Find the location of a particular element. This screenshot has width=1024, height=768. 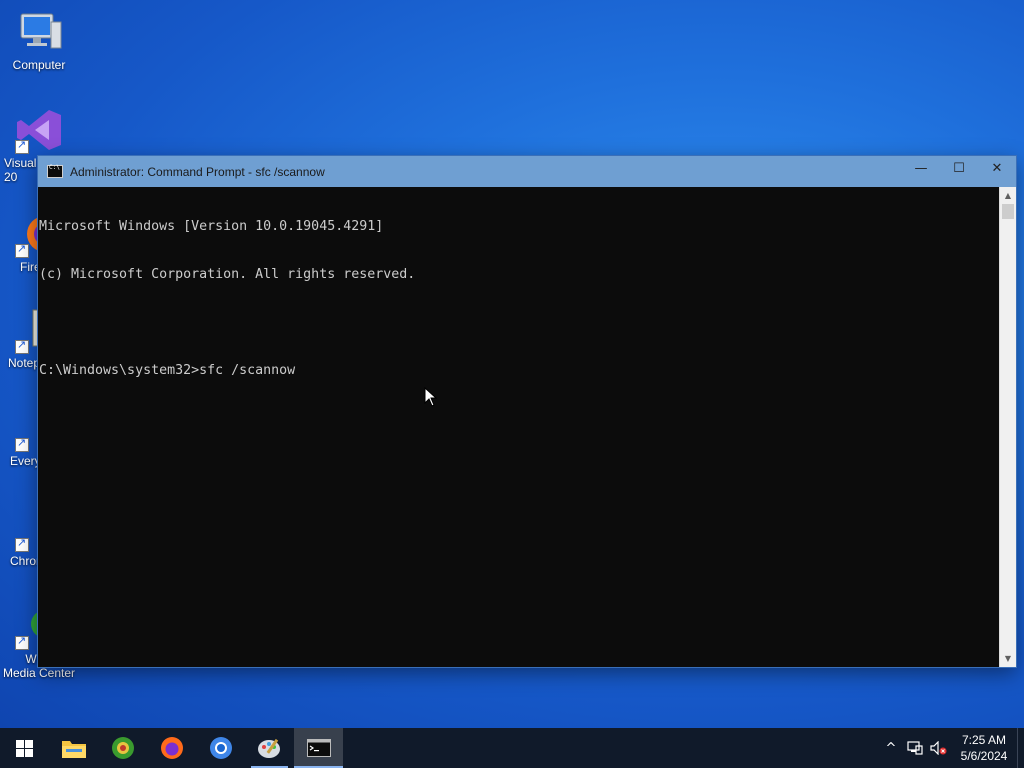

close-icon: ✕ is located at coordinates (997, 168).